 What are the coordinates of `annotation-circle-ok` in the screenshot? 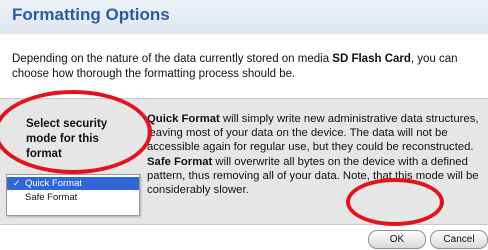 It's located at (395, 202).